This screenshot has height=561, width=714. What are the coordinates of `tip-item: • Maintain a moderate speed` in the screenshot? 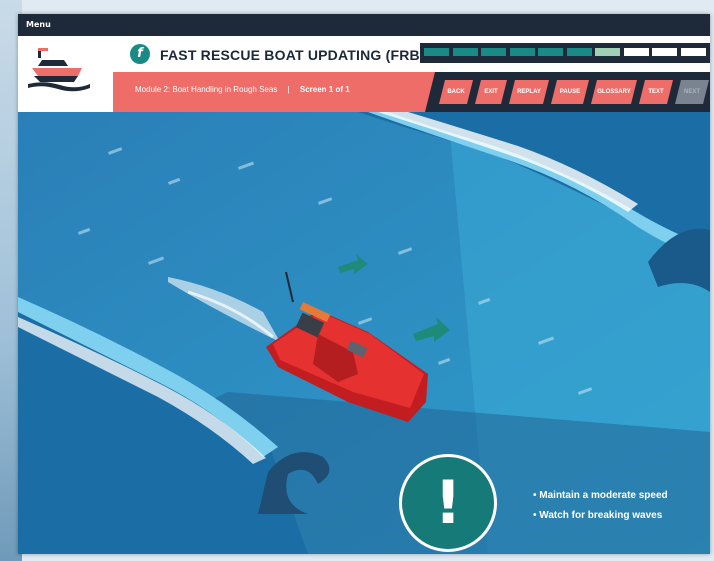 It's located at (600, 495).